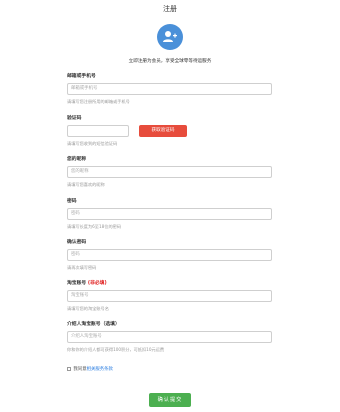  What do you see at coordinates (94, 226) in the screenshot?
I see `password-hint: 请填写长度为6至18位的密码` at bounding box center [94, 226].